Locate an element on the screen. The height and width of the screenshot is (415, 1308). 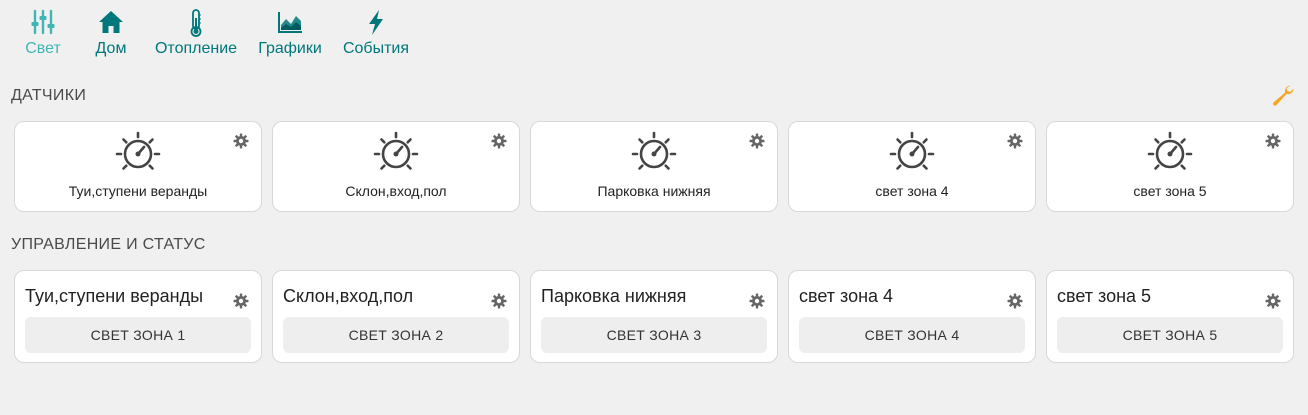
sensor-card: Парковка нижняя is located at coordinates (654, 166).